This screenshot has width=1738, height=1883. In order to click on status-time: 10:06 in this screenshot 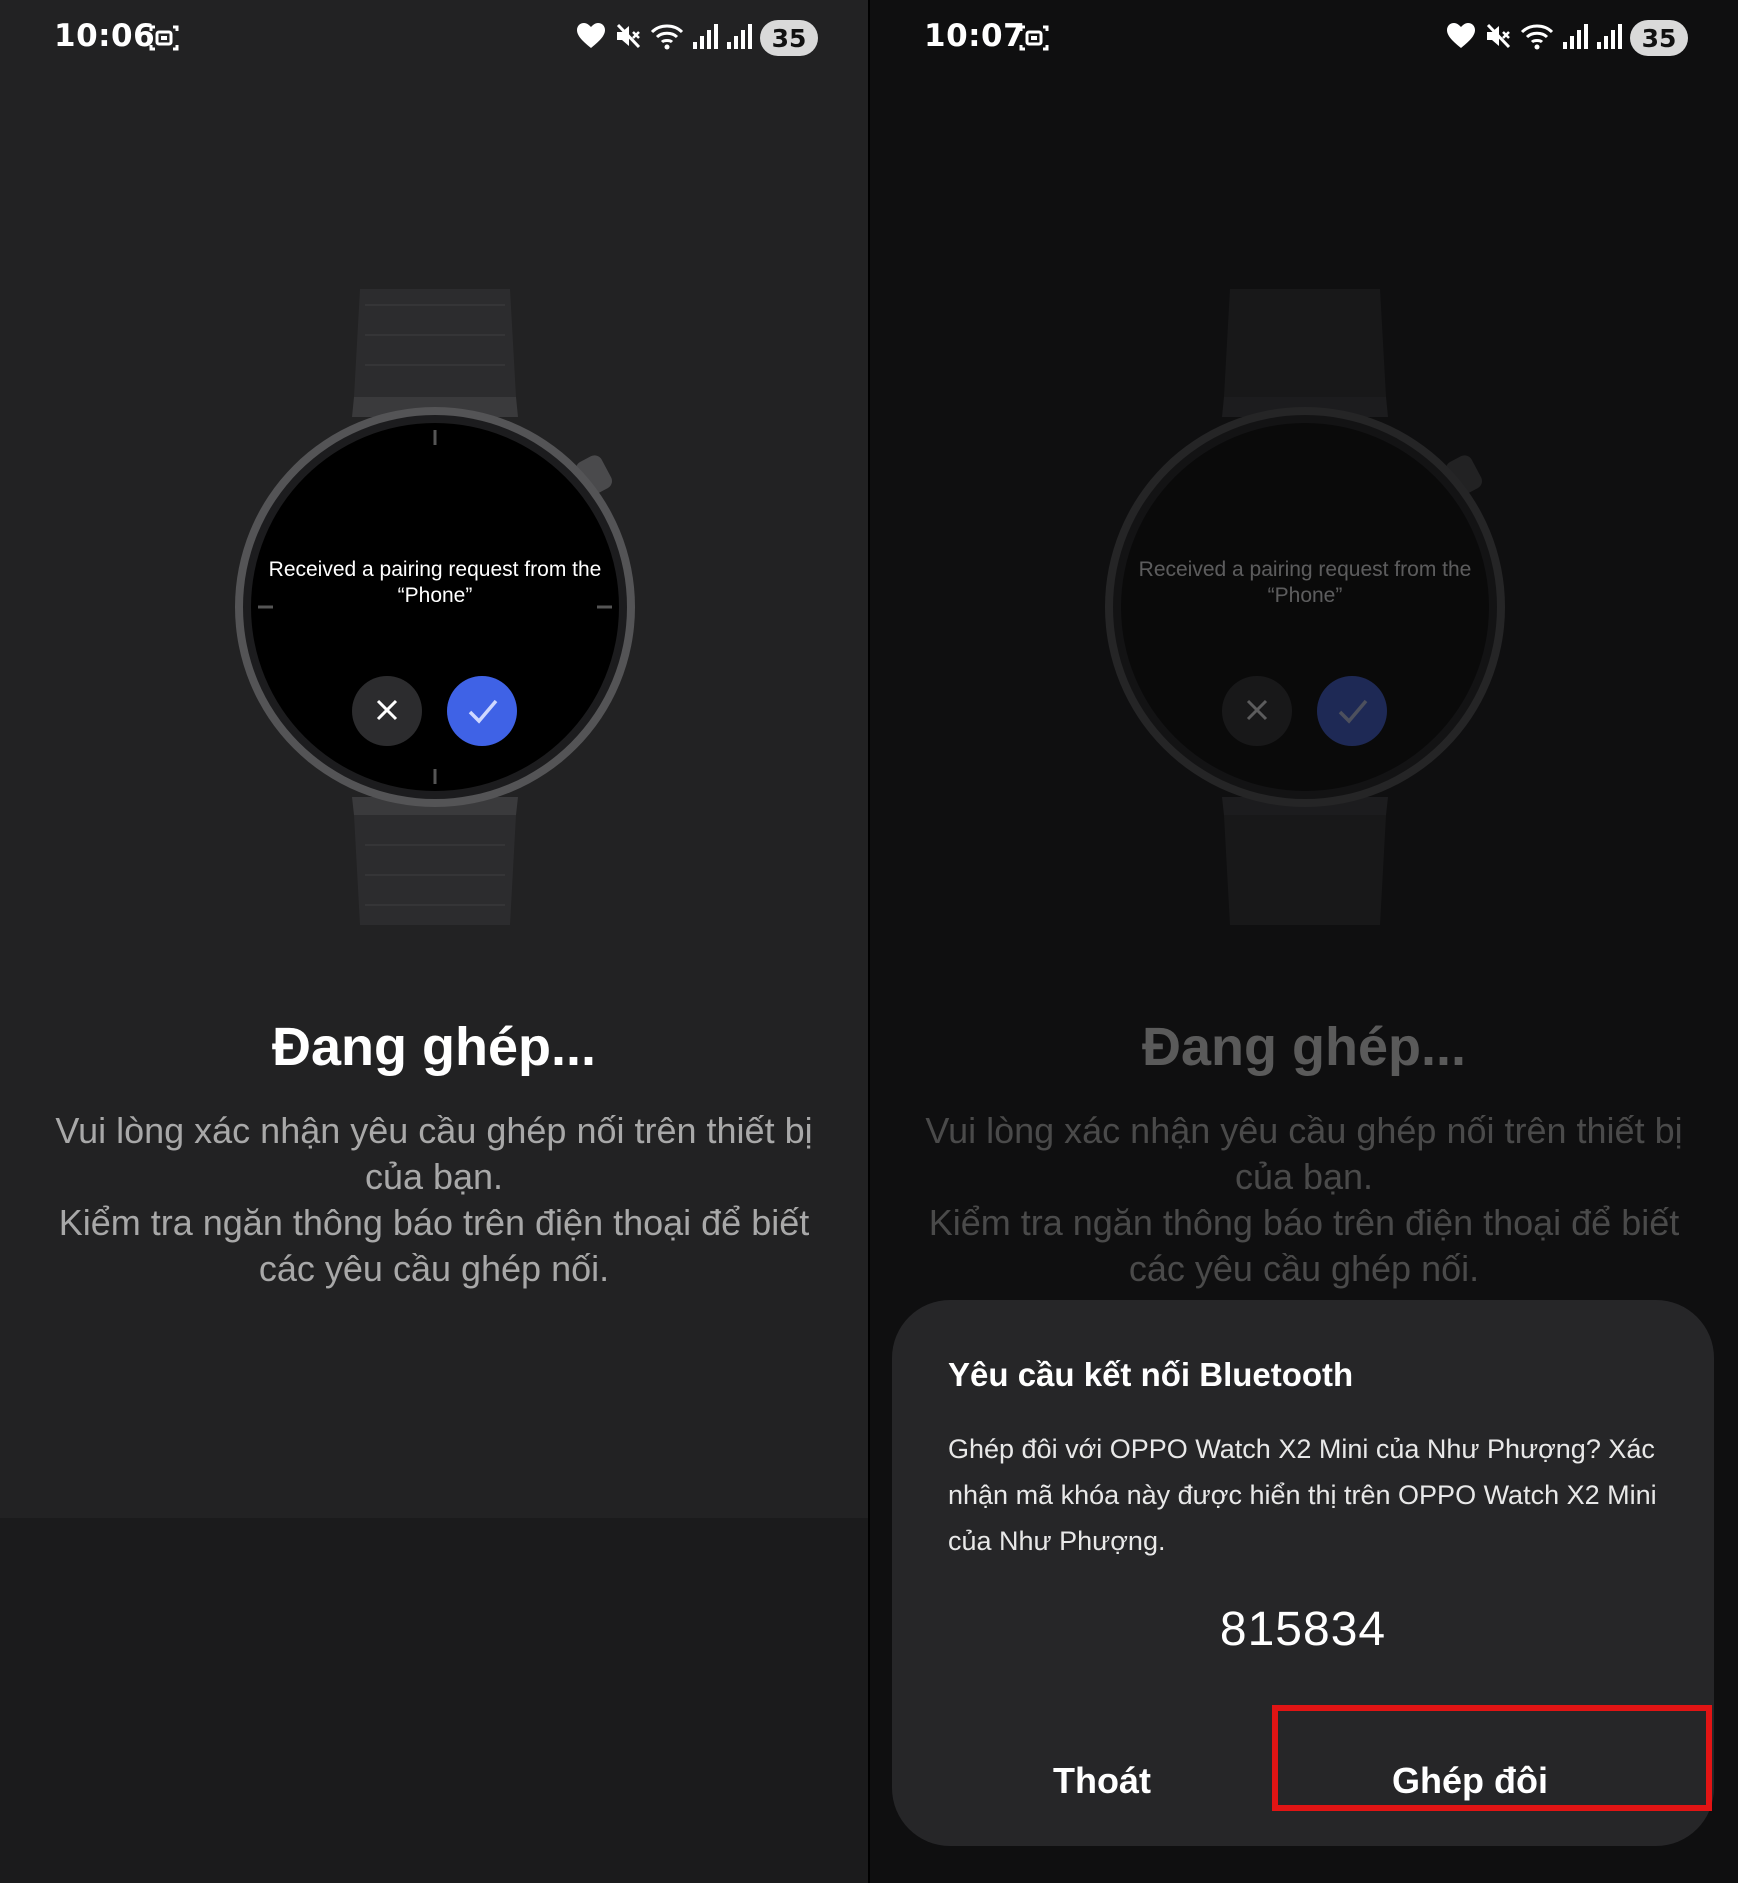, I will do `click(105, 36)`.